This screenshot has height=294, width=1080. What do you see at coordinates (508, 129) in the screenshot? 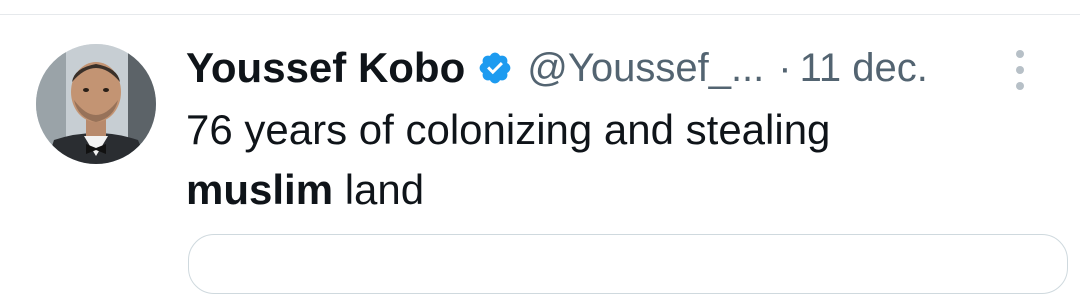
I see `tweet-text-line1: 76 years of colonizing and stealing` at bounding box center [508, 129].